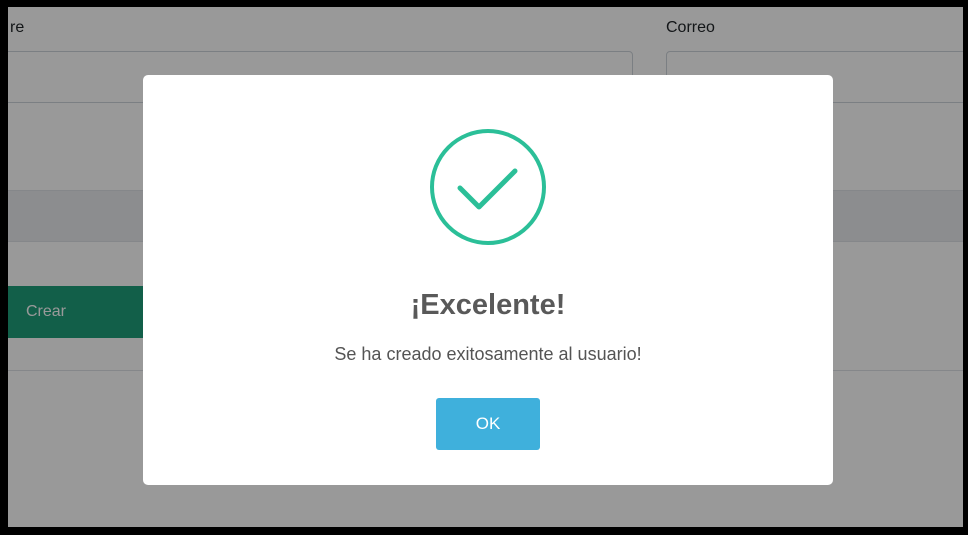 The width and height of the screenshot is (968, 535). I want to click on modal-message: Se ha creado exitosamente al usuario!, so click(488, 354).